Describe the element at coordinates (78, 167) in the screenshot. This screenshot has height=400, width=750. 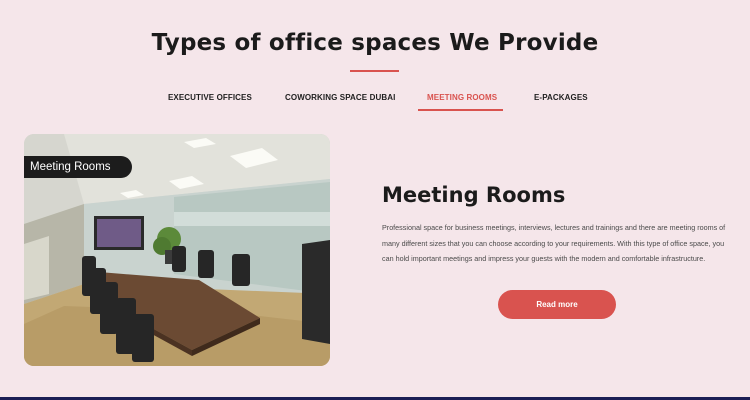
I see `photo-caption-tag: Meeting Rooms` at that location.